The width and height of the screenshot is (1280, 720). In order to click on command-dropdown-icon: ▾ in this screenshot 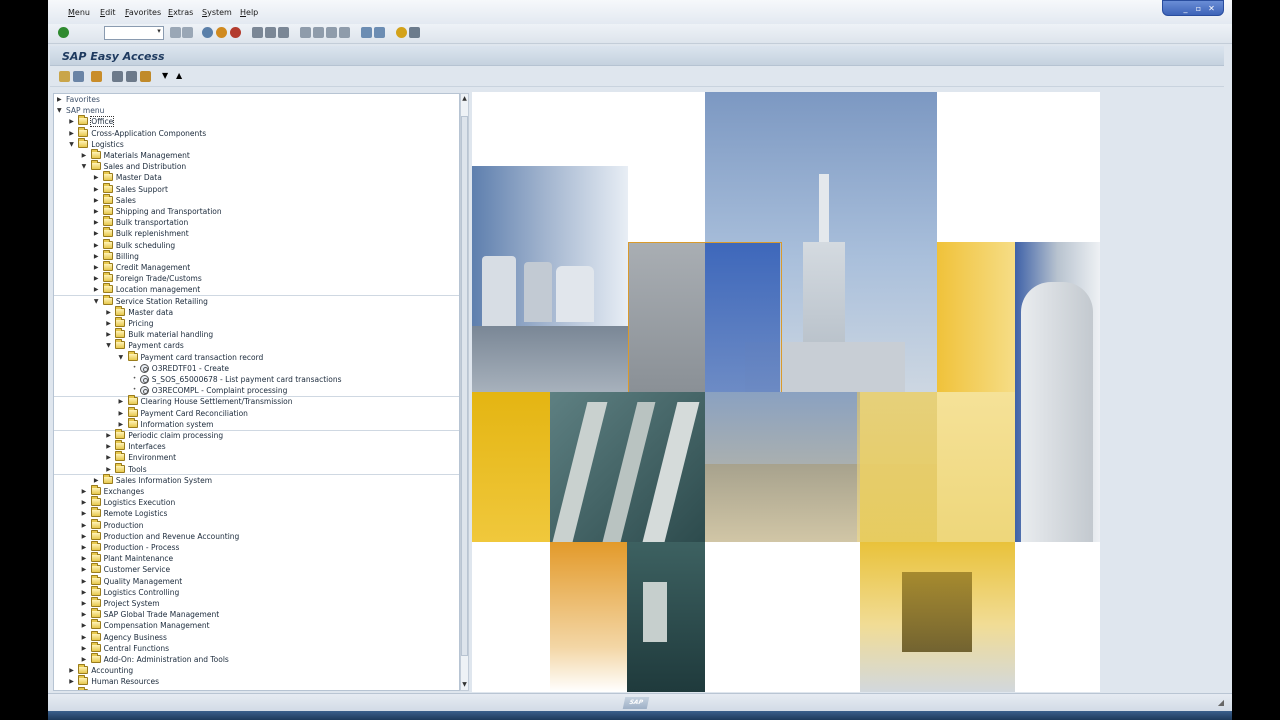, I will do `click(159, 32)`.